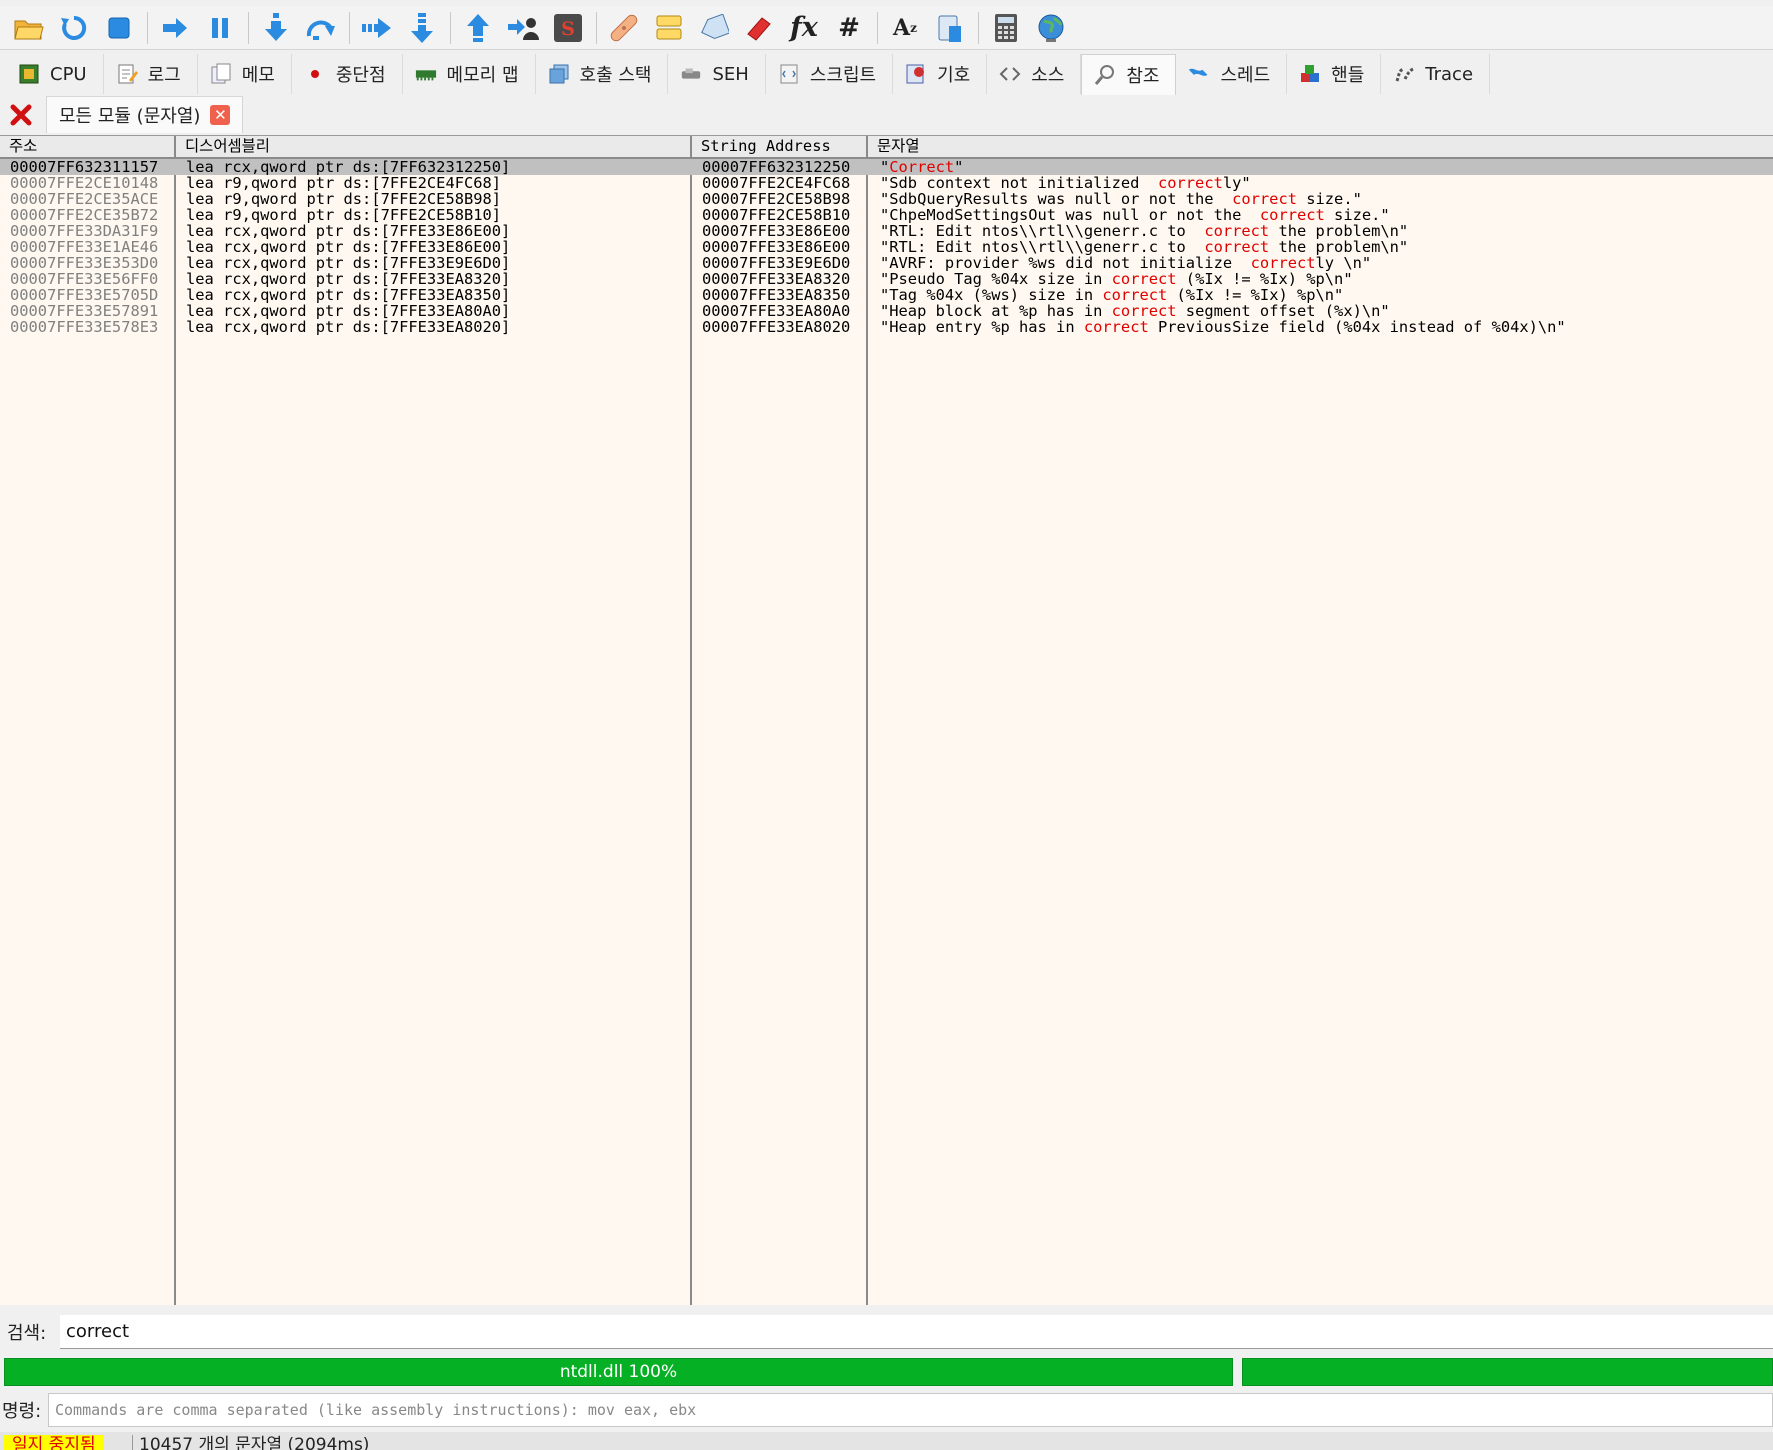  I want to click on disassembly-cell: lea rcx,qword ptr ds:[7FF632312250], so click(348, 167).